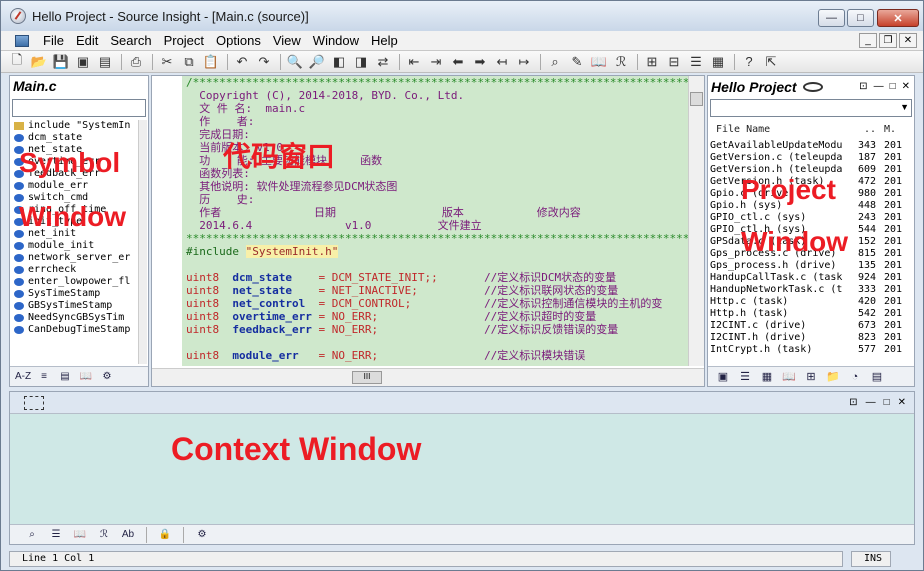 This screenshot has width=924, height=571. I want to click on menu-search: Search, so click(130, 40).